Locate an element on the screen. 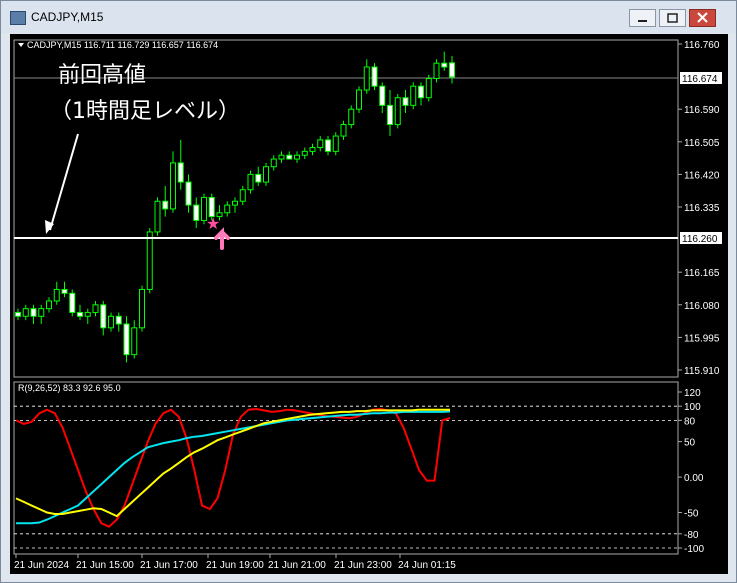 This screenshot has height=583, width=737. maximize-button is located at coordinates (672, 18).